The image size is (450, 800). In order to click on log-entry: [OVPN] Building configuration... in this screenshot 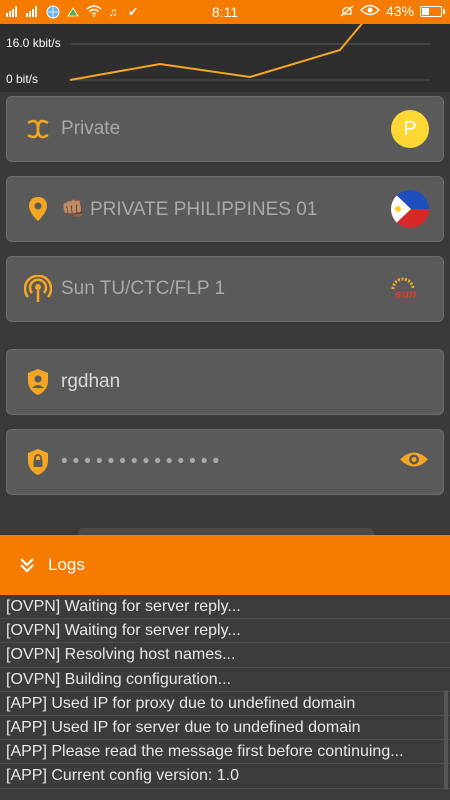, I will do `click(225, 680)`.